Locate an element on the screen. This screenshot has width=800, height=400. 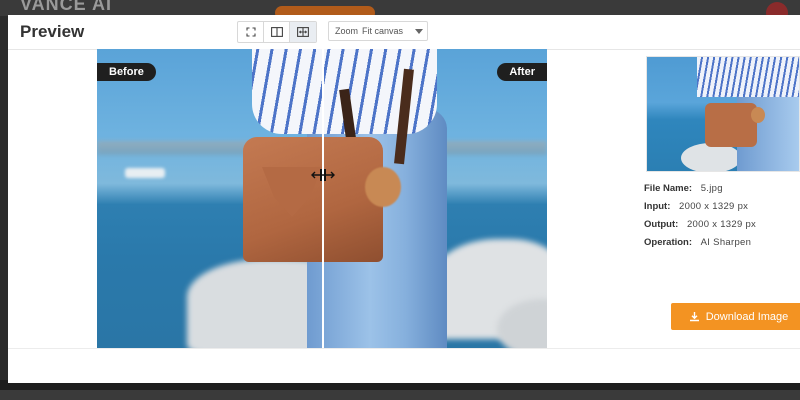
photo-rock is located at coordinates (711, 157).